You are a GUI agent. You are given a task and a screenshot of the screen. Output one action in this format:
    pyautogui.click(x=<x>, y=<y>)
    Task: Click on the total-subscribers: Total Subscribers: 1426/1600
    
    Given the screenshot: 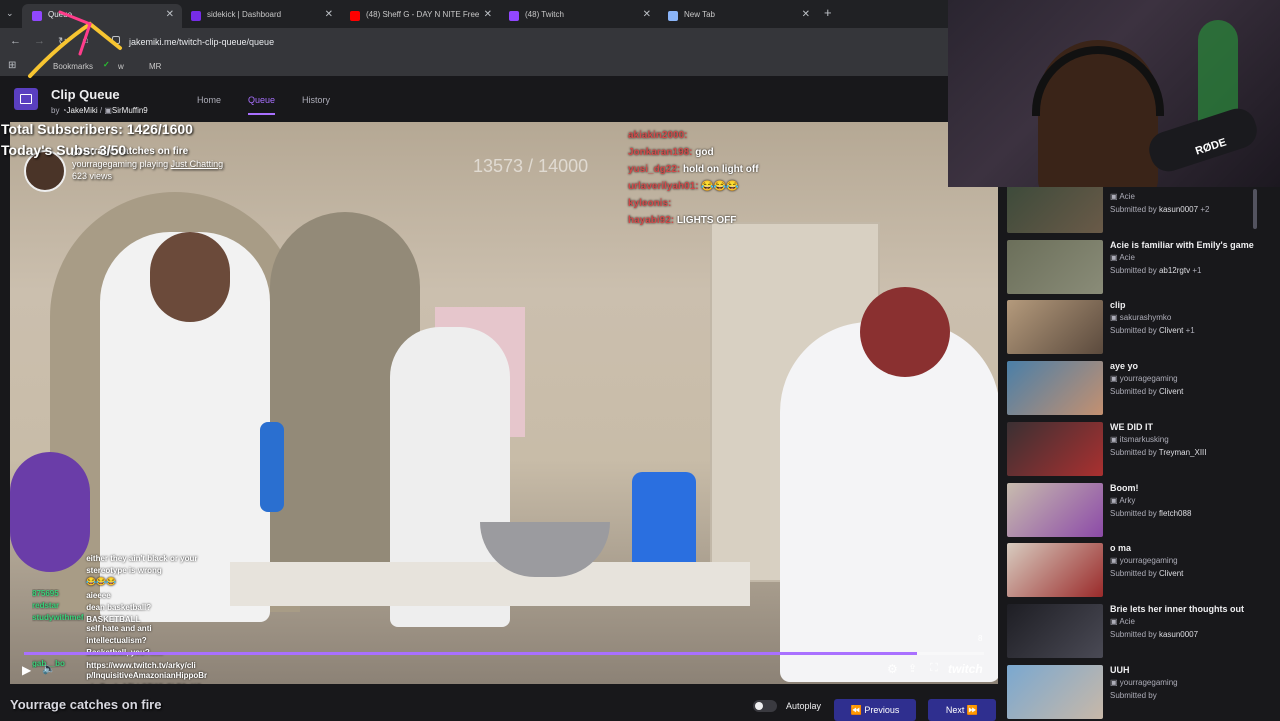 What is the action you would take?
    pyautogui.click(x=97, y=129)
    